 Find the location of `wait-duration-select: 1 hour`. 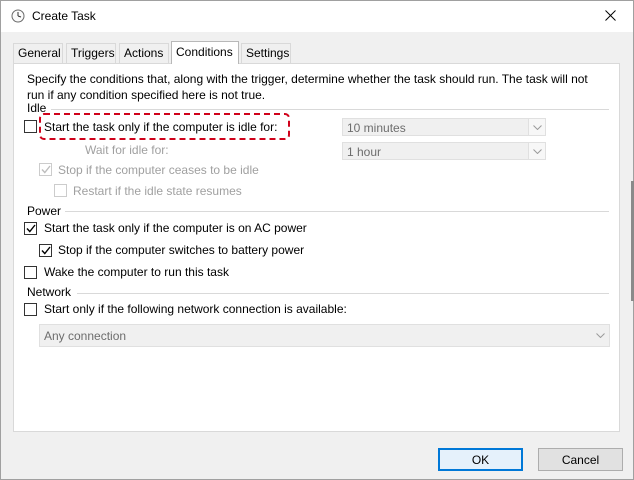

wait-duration-select: 1 hour is located at coordinates (444, 151).